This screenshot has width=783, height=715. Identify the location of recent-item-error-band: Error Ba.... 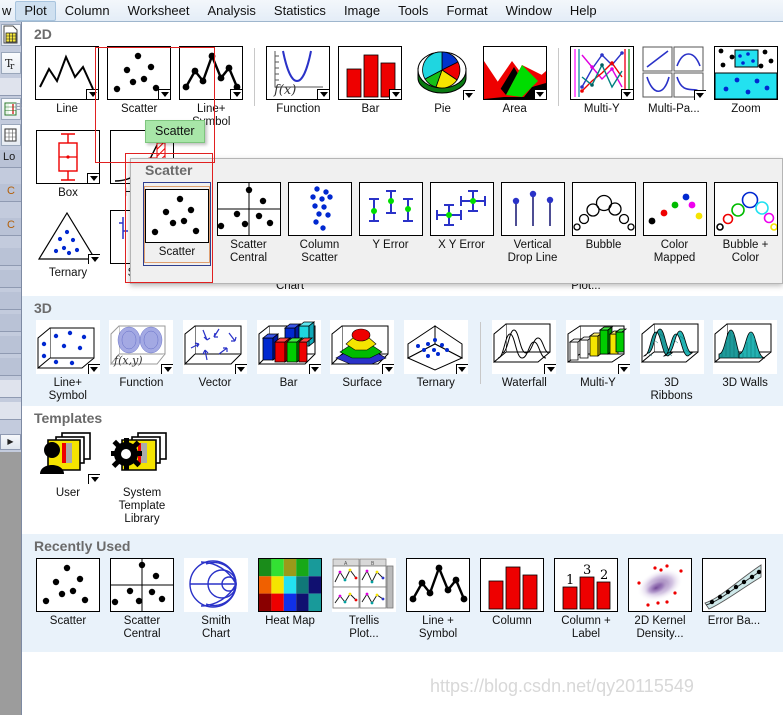
(734, 593).